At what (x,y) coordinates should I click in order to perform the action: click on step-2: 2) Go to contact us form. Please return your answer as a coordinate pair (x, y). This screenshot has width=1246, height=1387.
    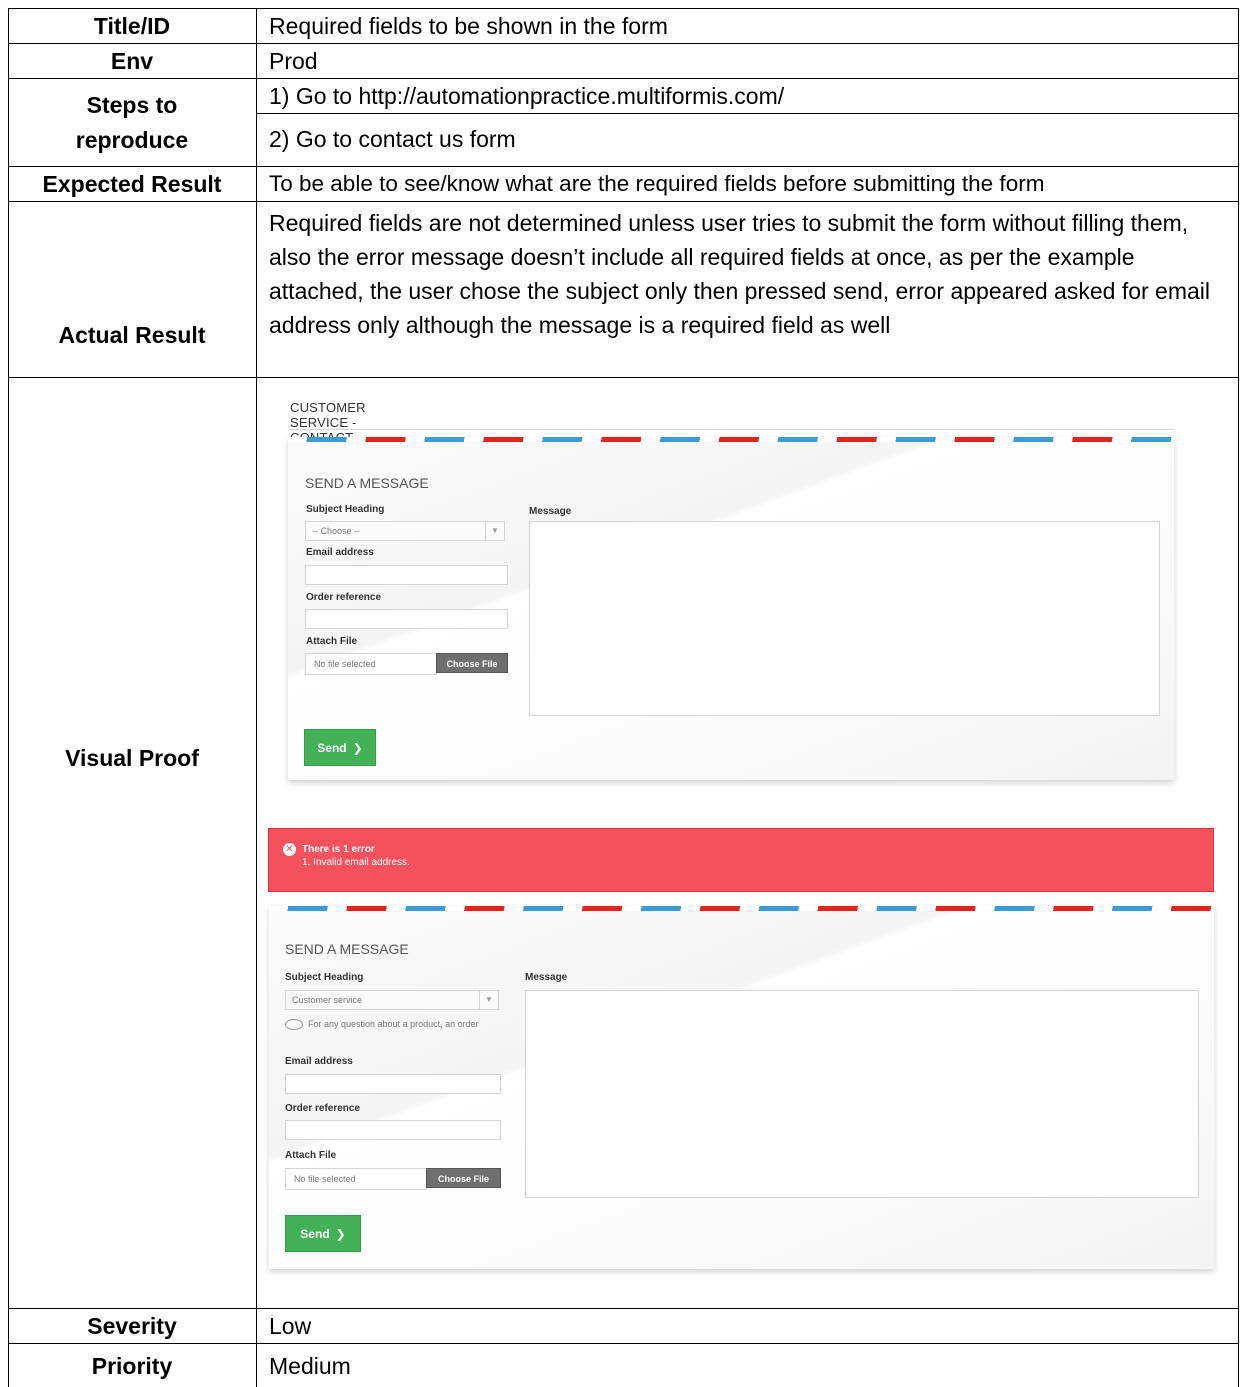
    Looking at the image, I should click on (392, 139).